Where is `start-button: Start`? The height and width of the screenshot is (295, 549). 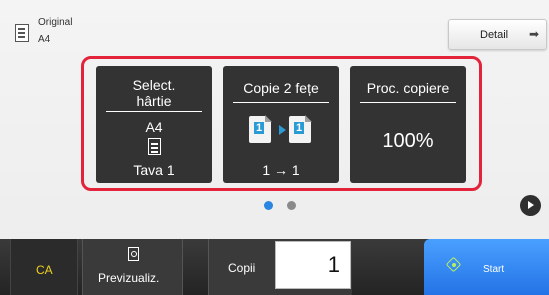 start-button: Start is located at coordinates (486, 267).